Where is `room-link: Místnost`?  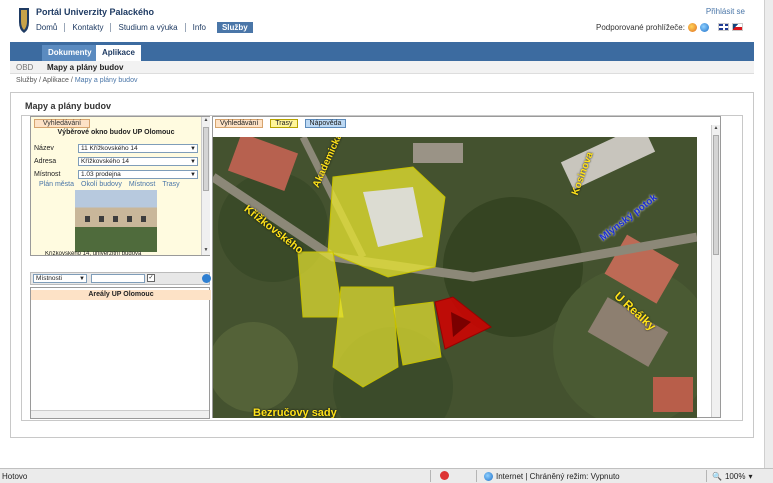
room-link: Místnost is located at coordinates (142, 184).